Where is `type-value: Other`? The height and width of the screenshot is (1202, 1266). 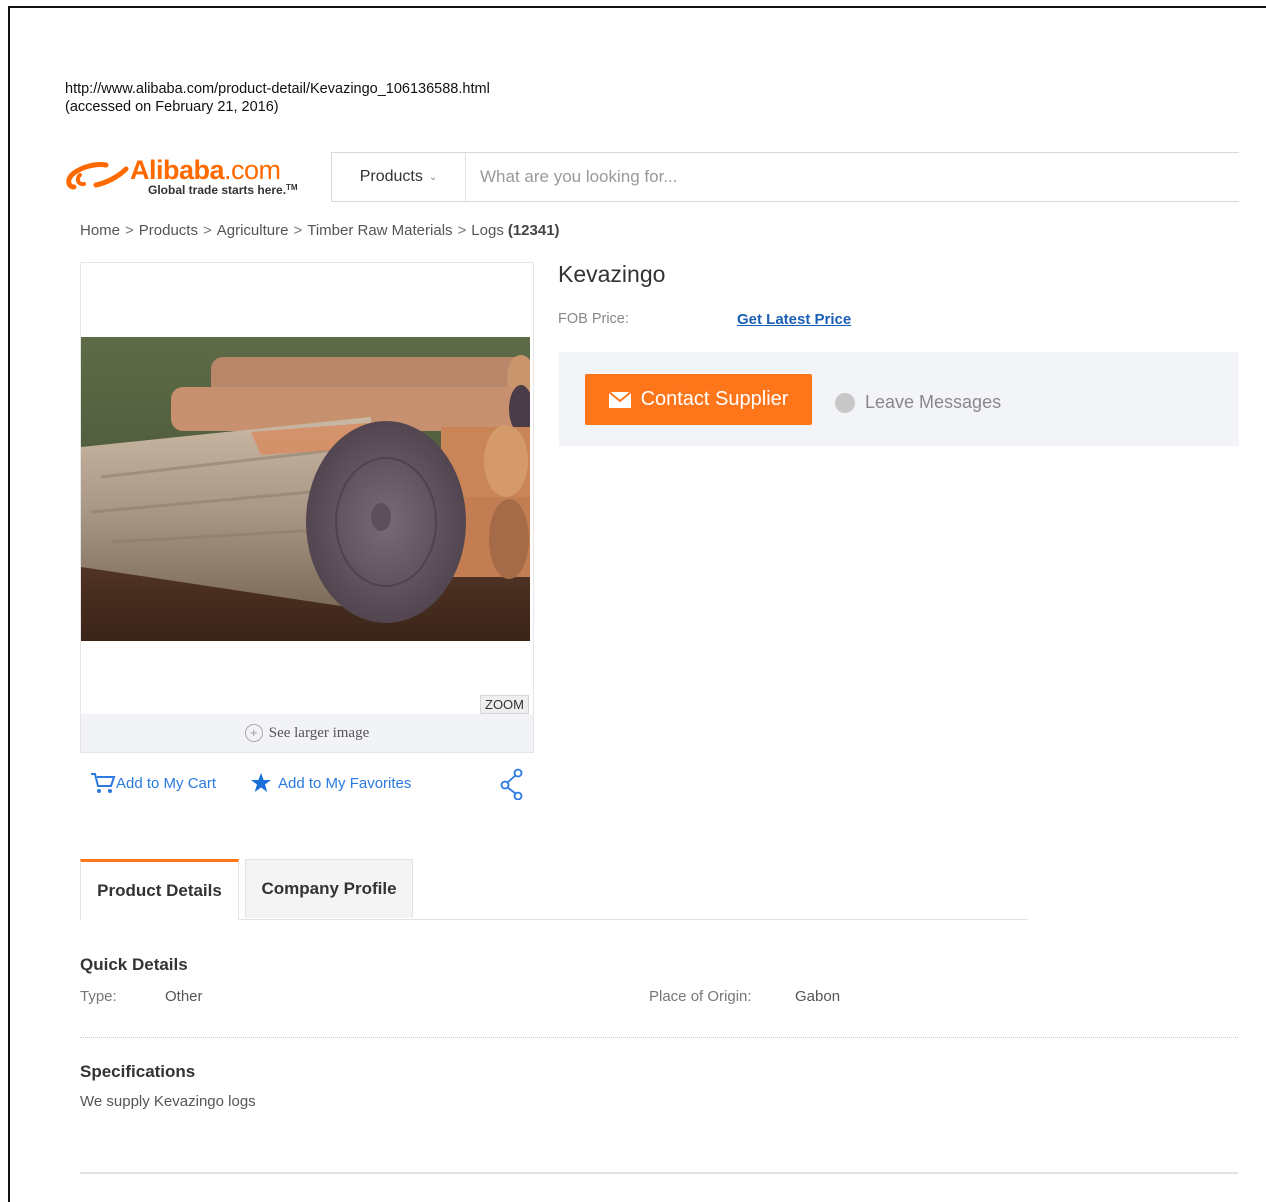
type-value: Other is located at coordinates (184, 996).